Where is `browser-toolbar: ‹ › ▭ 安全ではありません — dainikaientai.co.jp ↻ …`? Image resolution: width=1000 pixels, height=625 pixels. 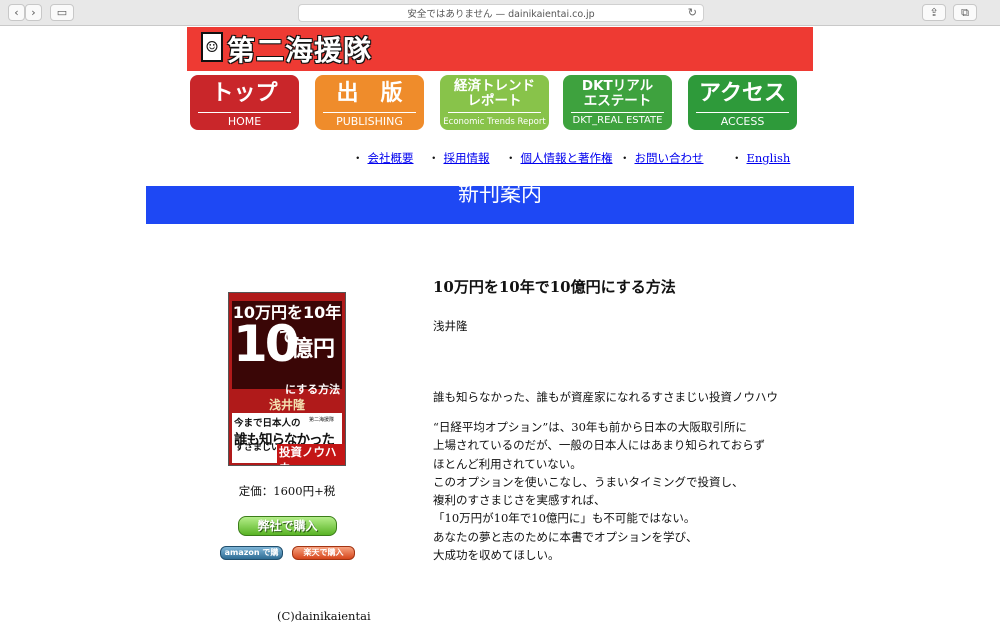
browser-toolbar: ‹ › ▭ 安全ではありません — dainikaientai.co.jp ↻ … is located at coordinates (500, 13).